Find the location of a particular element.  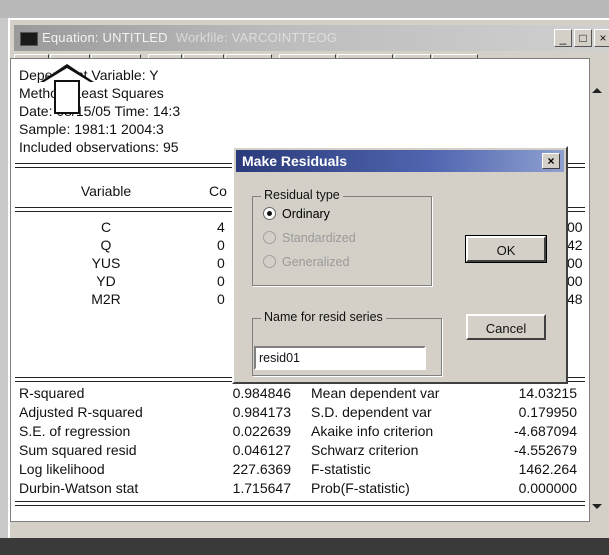

stat-label: Sum squared resid is located at coordinates (78, 450).